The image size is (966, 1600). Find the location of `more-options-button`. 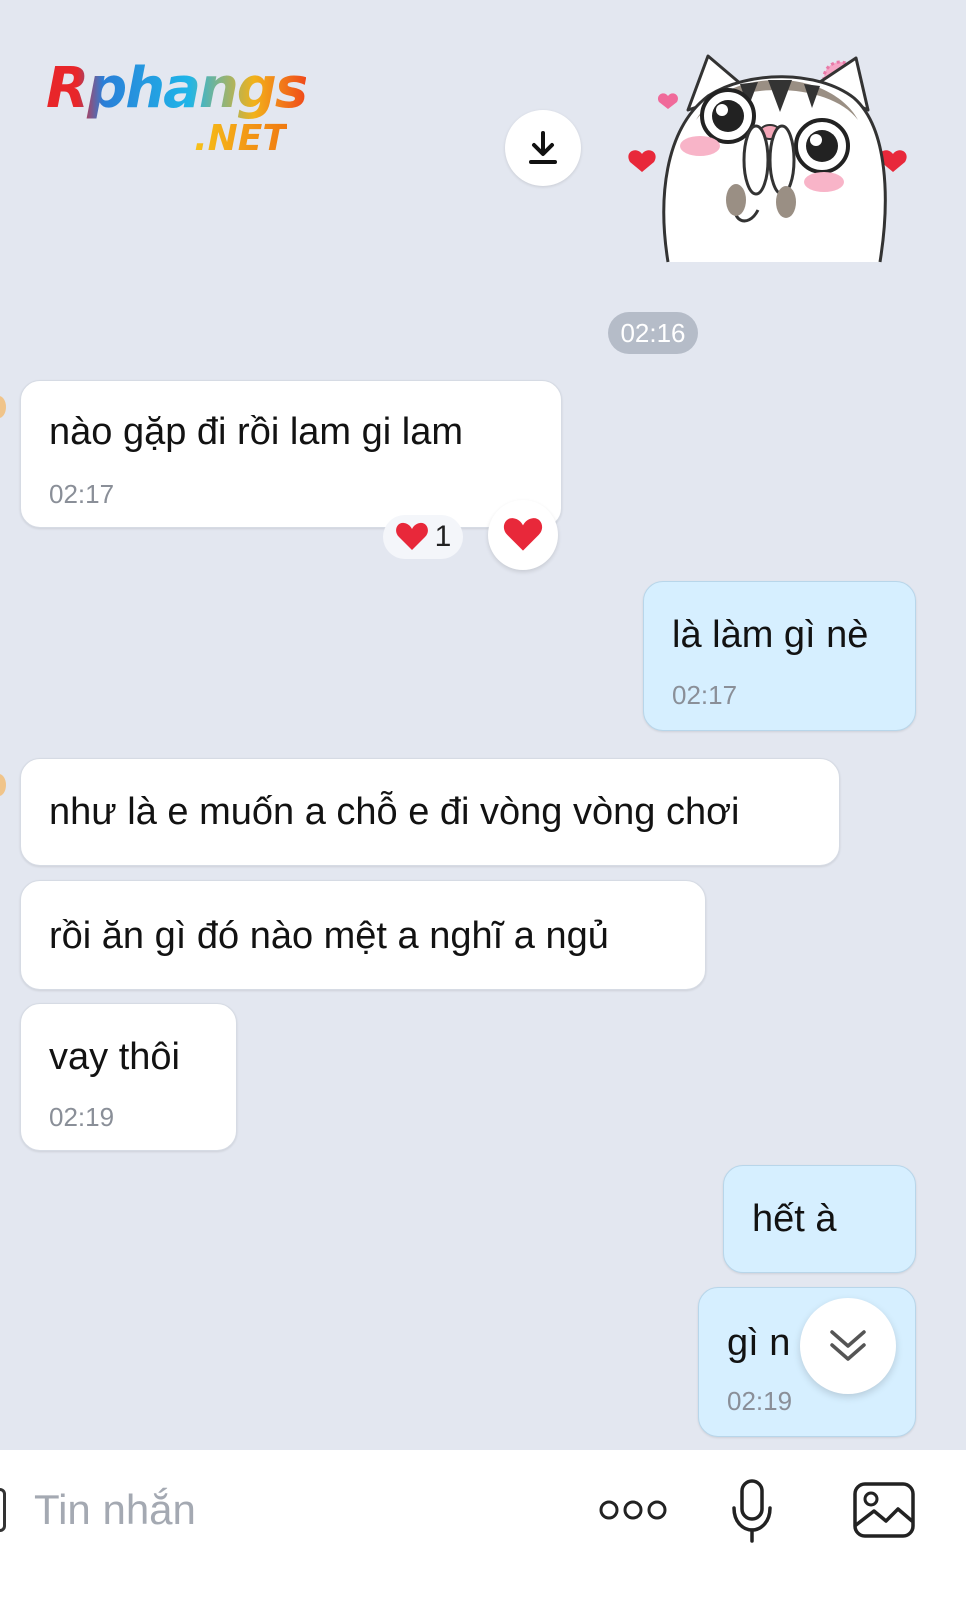

more-options-button is located at coordinates (633, 1510).